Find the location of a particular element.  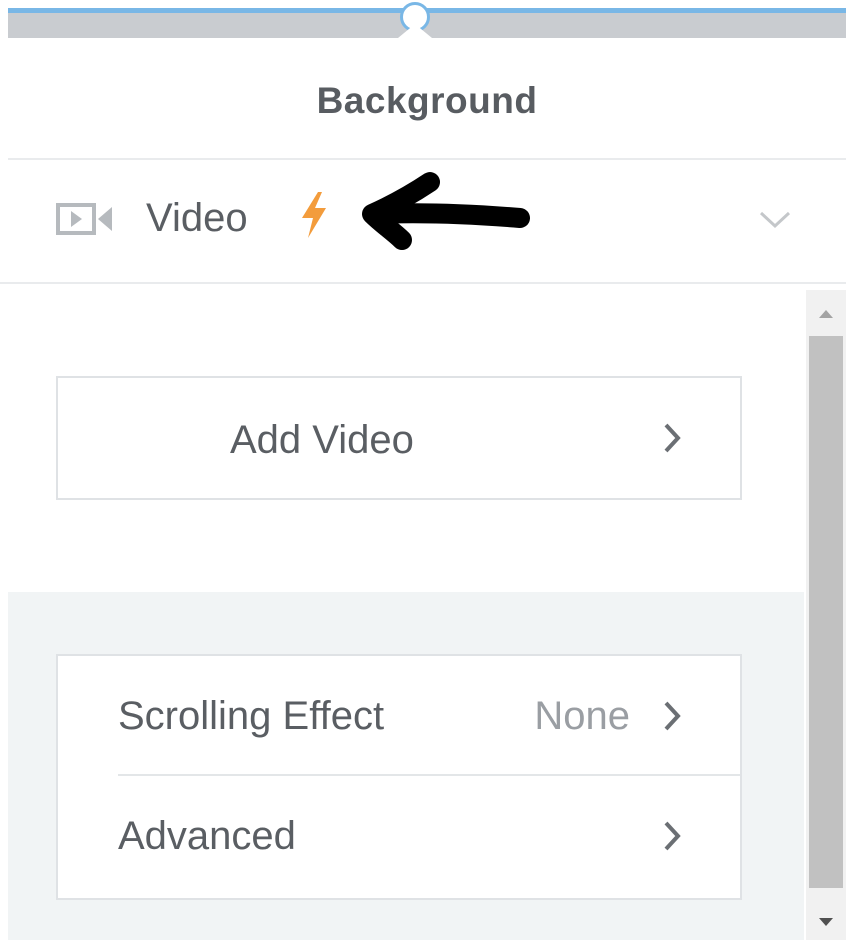

scroll-down-arrow-icon is located at coordinates (826, 923).